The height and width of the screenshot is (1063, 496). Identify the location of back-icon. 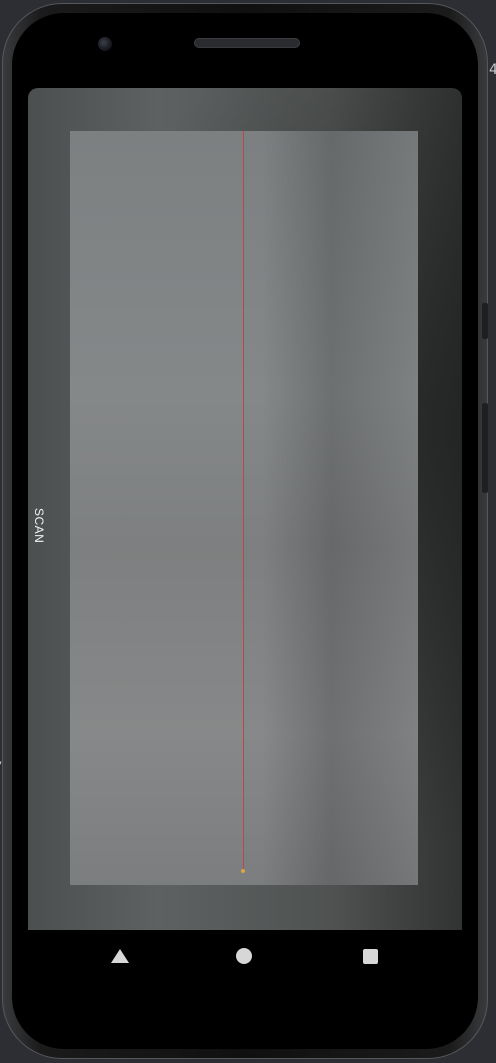
(120, 956).